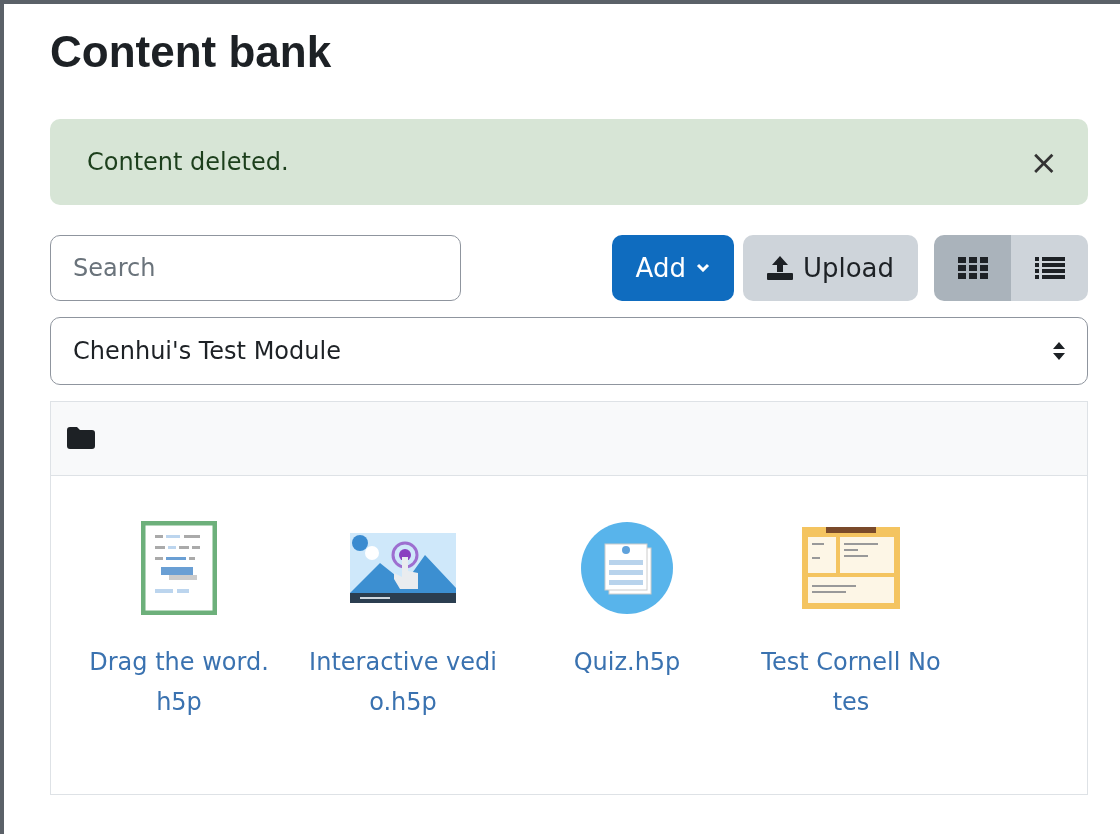 Image resolution: width=1120 pixels, height=834 pixels. Describe the element at coordinates (569, 350) in the screenshot. I see `context-select: Chenhui's Test Module` at that location.